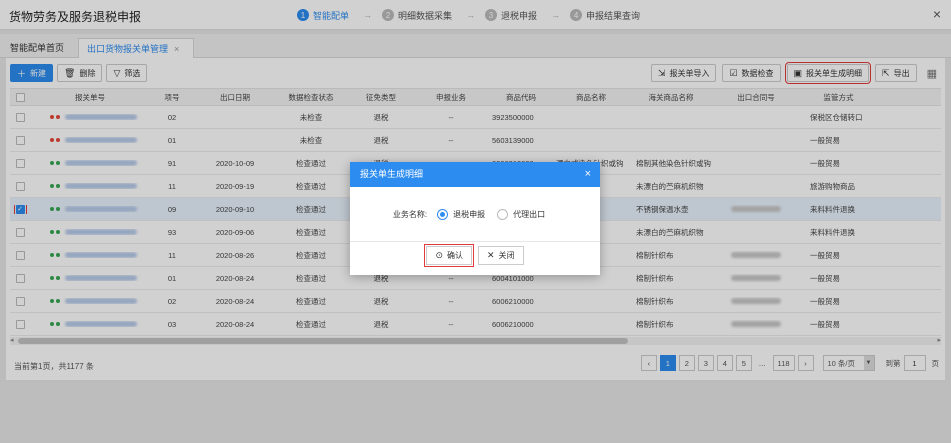 The height and width of the screenshot is (443, 951). What do you see at coordinates (469, 214) in the screenshot?
I see `radio-tax-refund-label: 退税申报` at bounding box center [469, 214].